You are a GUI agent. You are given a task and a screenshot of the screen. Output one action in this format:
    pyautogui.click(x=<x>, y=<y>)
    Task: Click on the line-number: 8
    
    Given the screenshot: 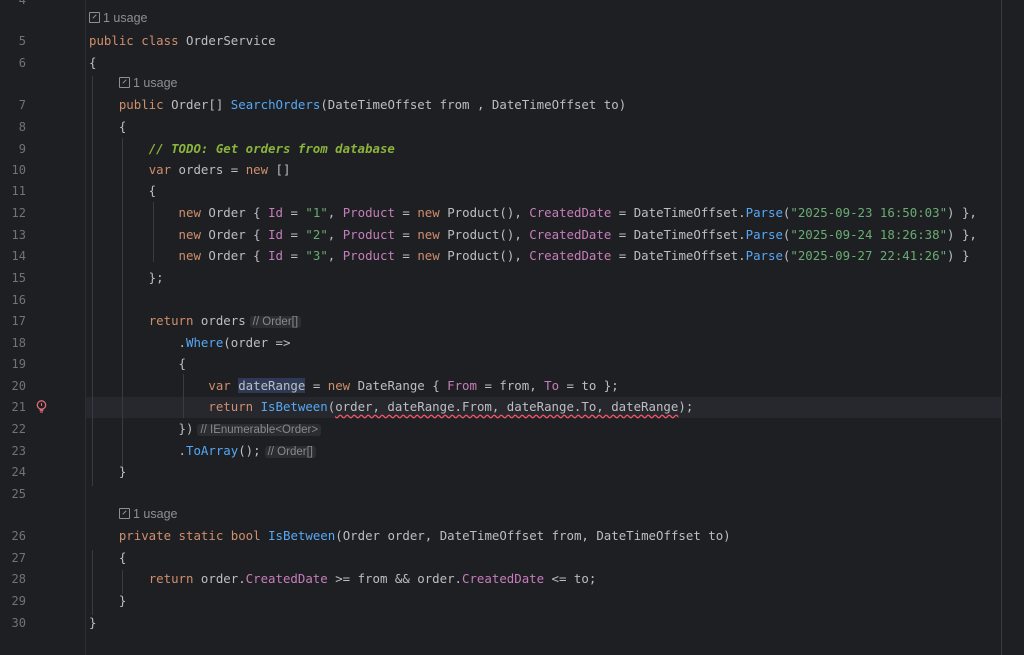 What is the action you would take?
    pyautogui.click(x=13, y=127)
    